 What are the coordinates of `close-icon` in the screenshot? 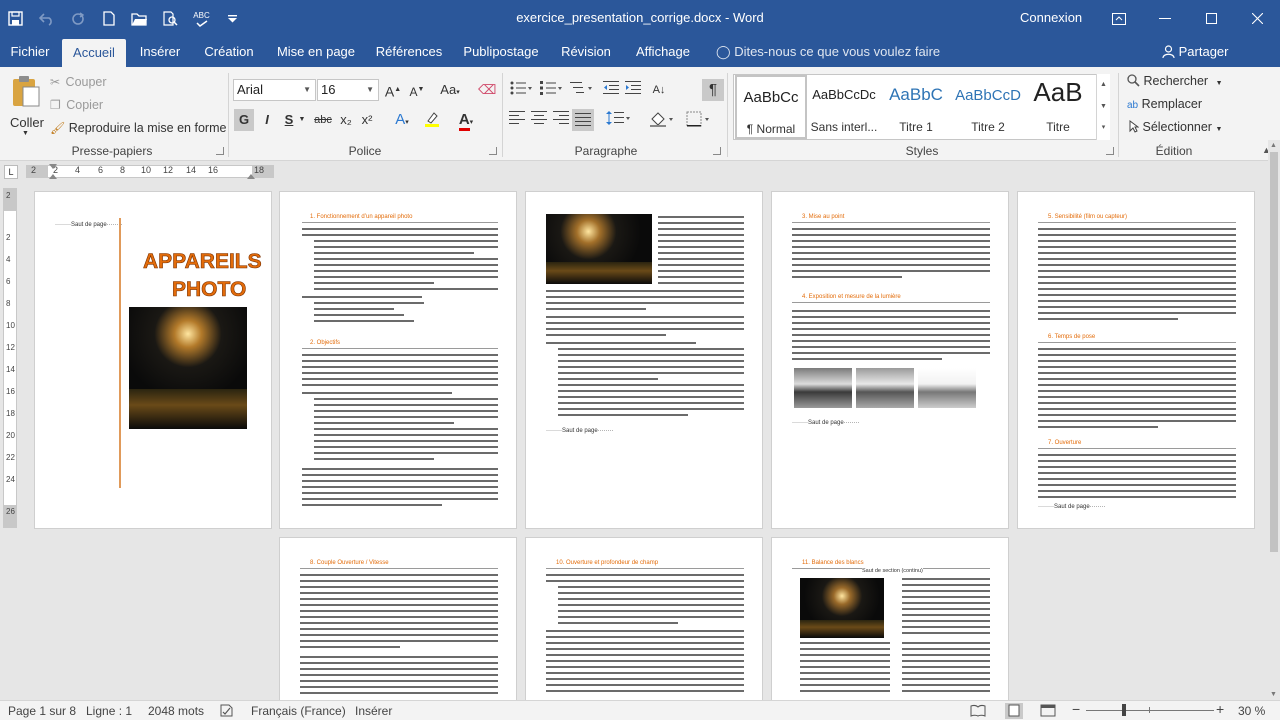 It's located at (1257, 18).